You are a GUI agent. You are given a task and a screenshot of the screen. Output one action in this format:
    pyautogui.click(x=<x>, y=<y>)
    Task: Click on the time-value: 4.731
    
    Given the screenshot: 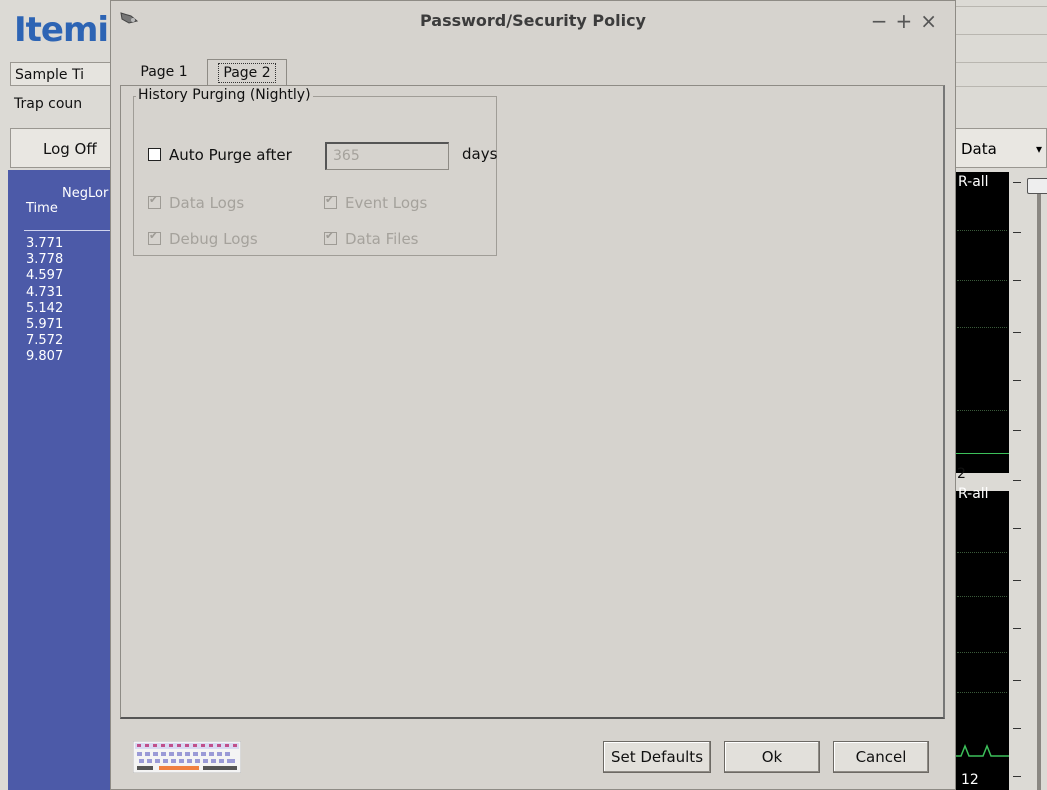 What is the action you would take?
    pyautogui.click(x=45, y=292)
    